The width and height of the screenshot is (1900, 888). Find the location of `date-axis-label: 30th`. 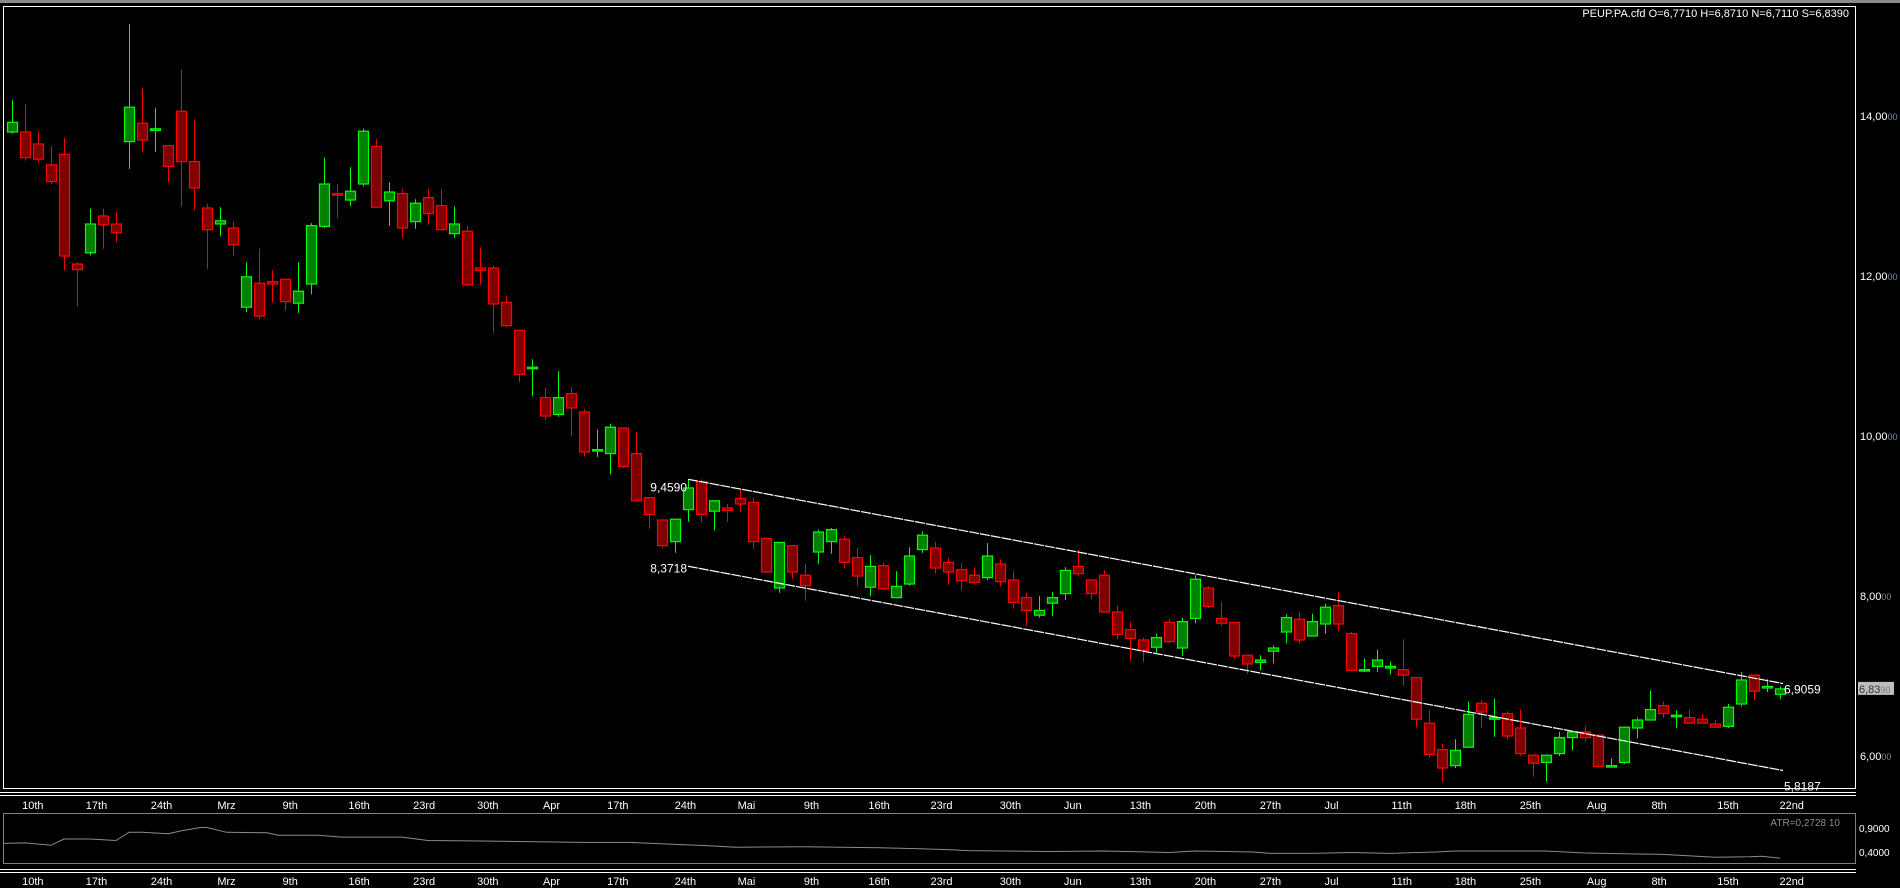

date-axis-label: 30th is located at coordinates (1010, 882).